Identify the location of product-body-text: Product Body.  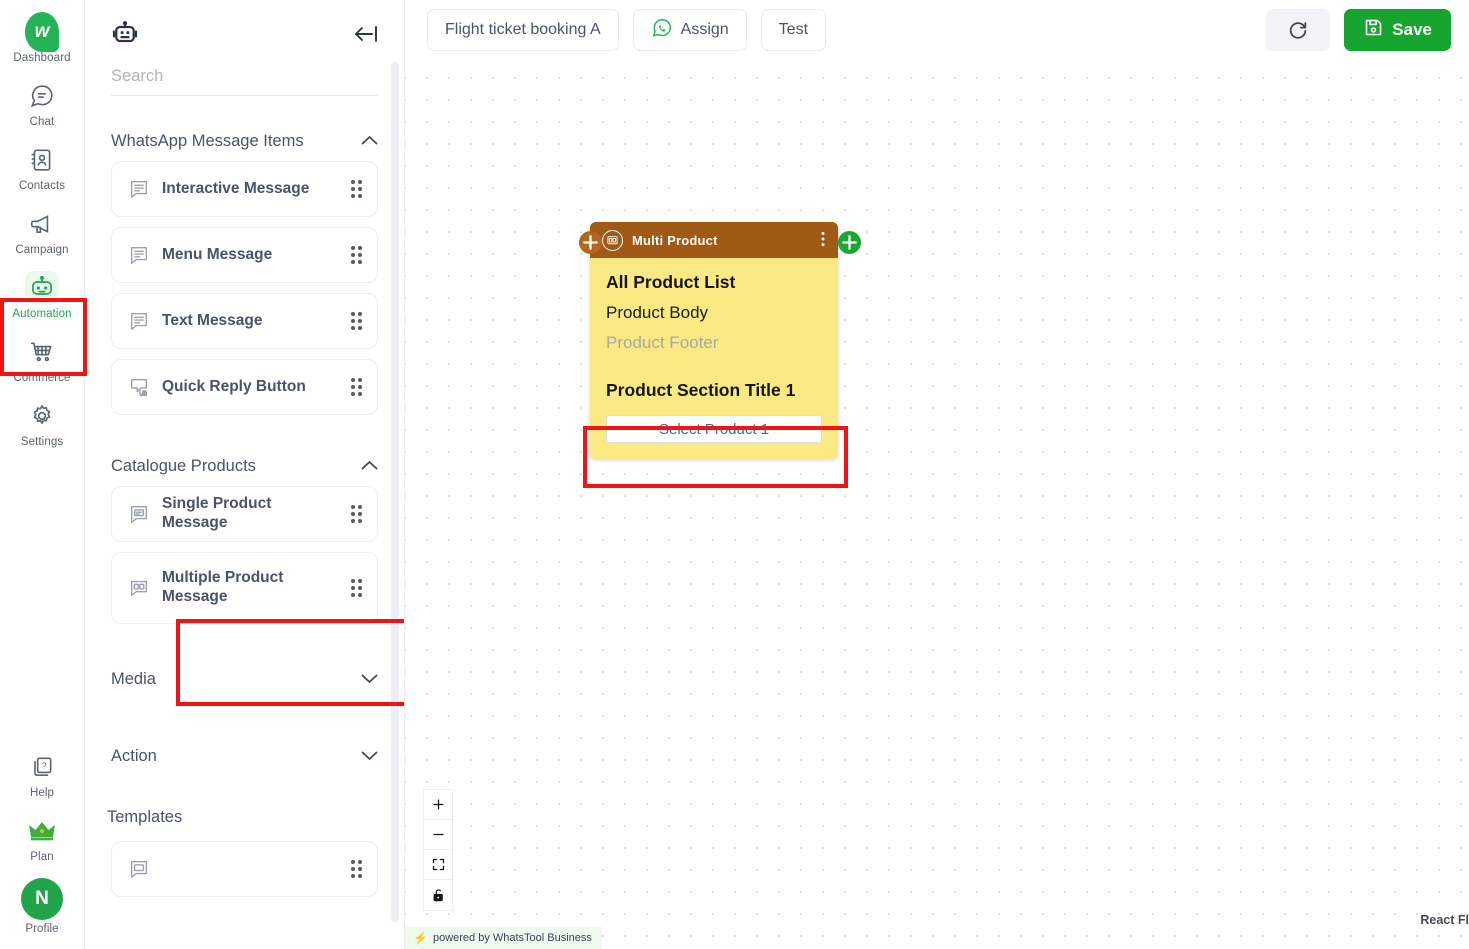
(657, 312).